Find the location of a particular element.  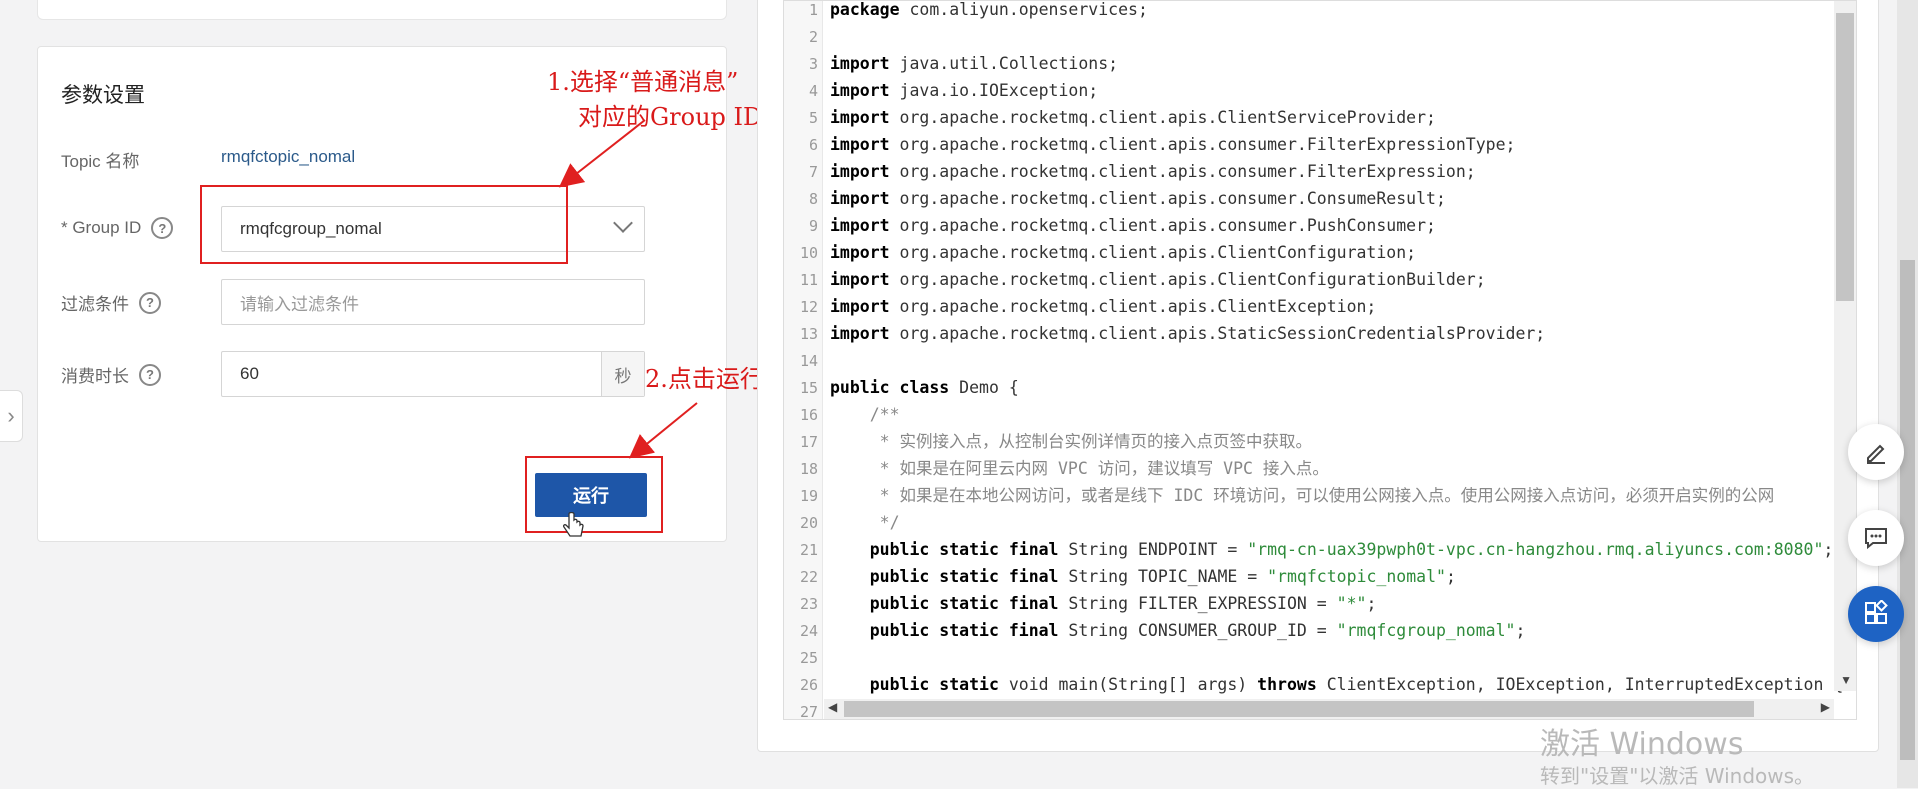

duration-unit: 秒 is located at coordinates (622, 374).